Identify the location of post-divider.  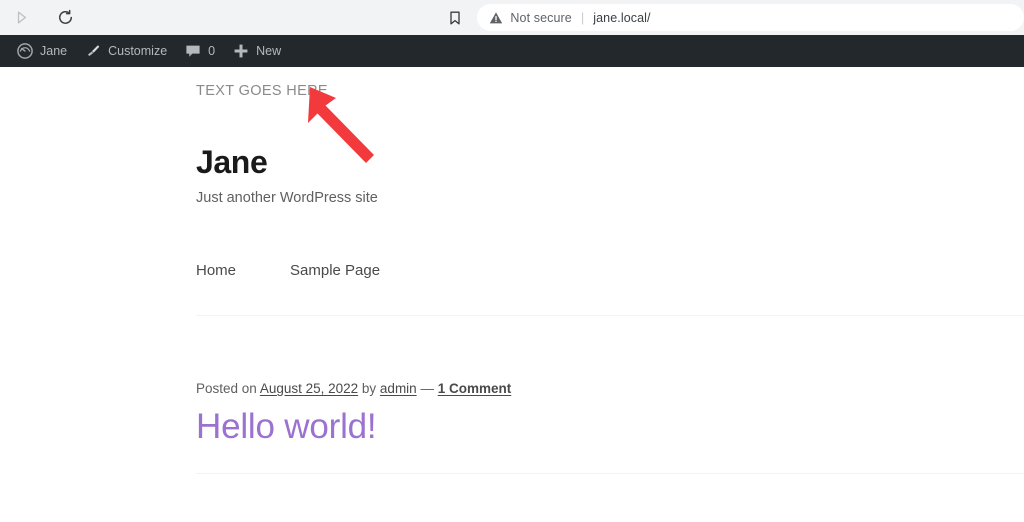
(610, 474).